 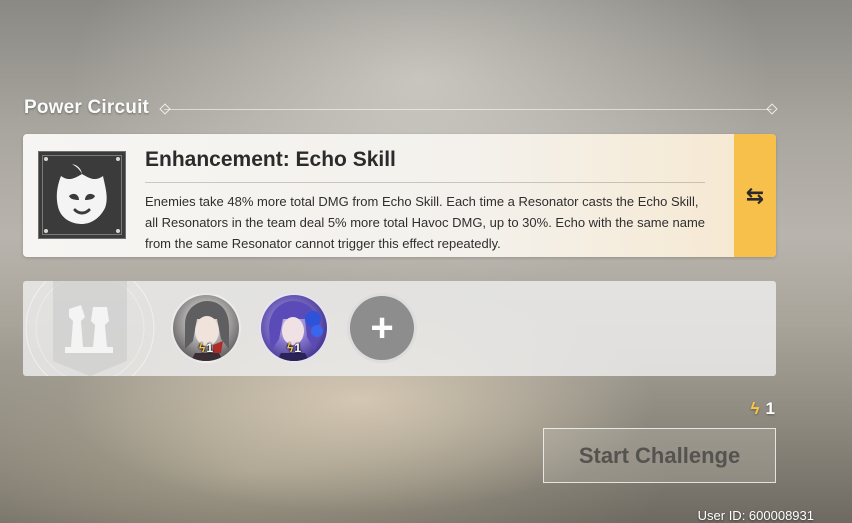 I want to click on header-diamond-right-icon, so click(x=772, y=109).